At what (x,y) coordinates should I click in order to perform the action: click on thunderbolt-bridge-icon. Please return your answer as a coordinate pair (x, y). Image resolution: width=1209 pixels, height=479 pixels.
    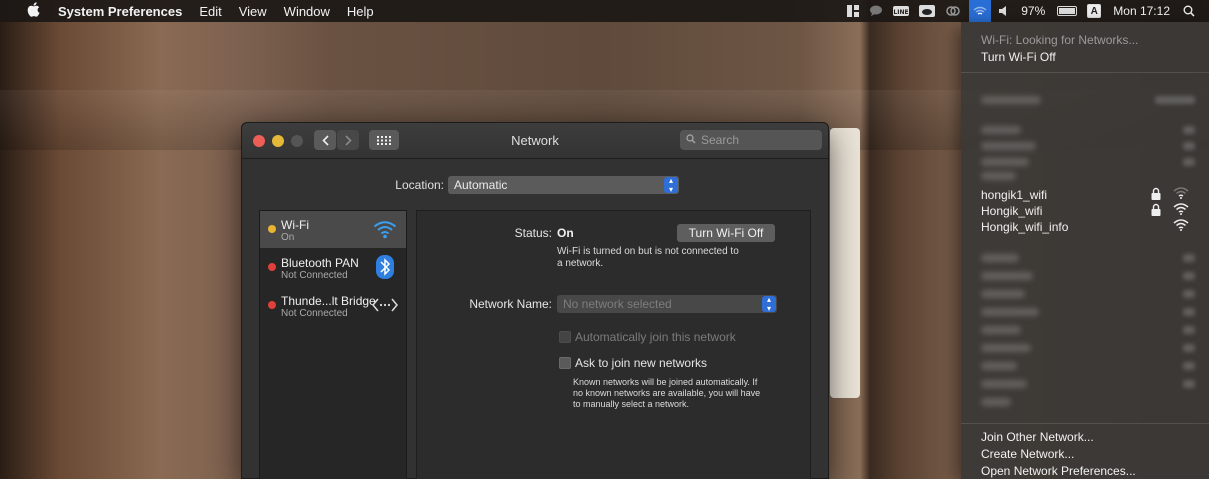
    Looking at the image, I should click on (385, 305).